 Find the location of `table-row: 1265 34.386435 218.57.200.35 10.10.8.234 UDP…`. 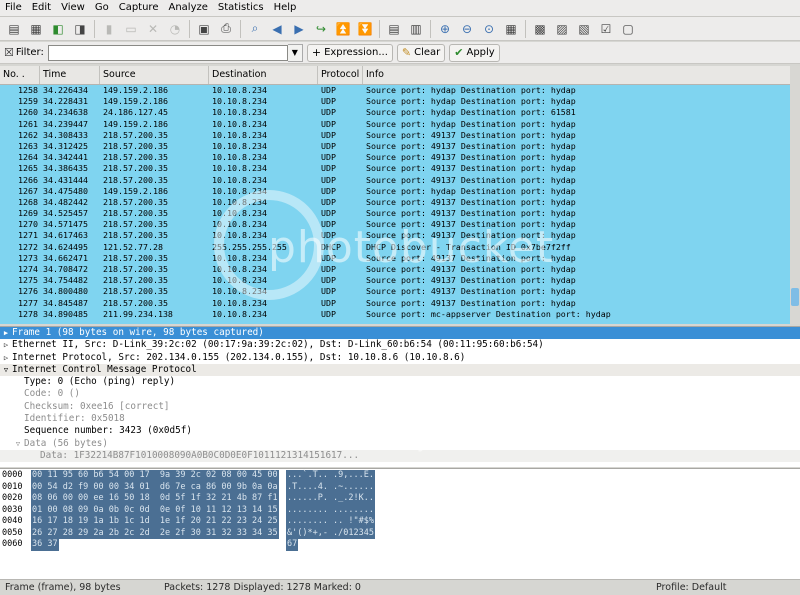

table-row: 1265 34.386435 218.57.200.35 10.10.8.234 UDP… is located at coordinates (400, 169).